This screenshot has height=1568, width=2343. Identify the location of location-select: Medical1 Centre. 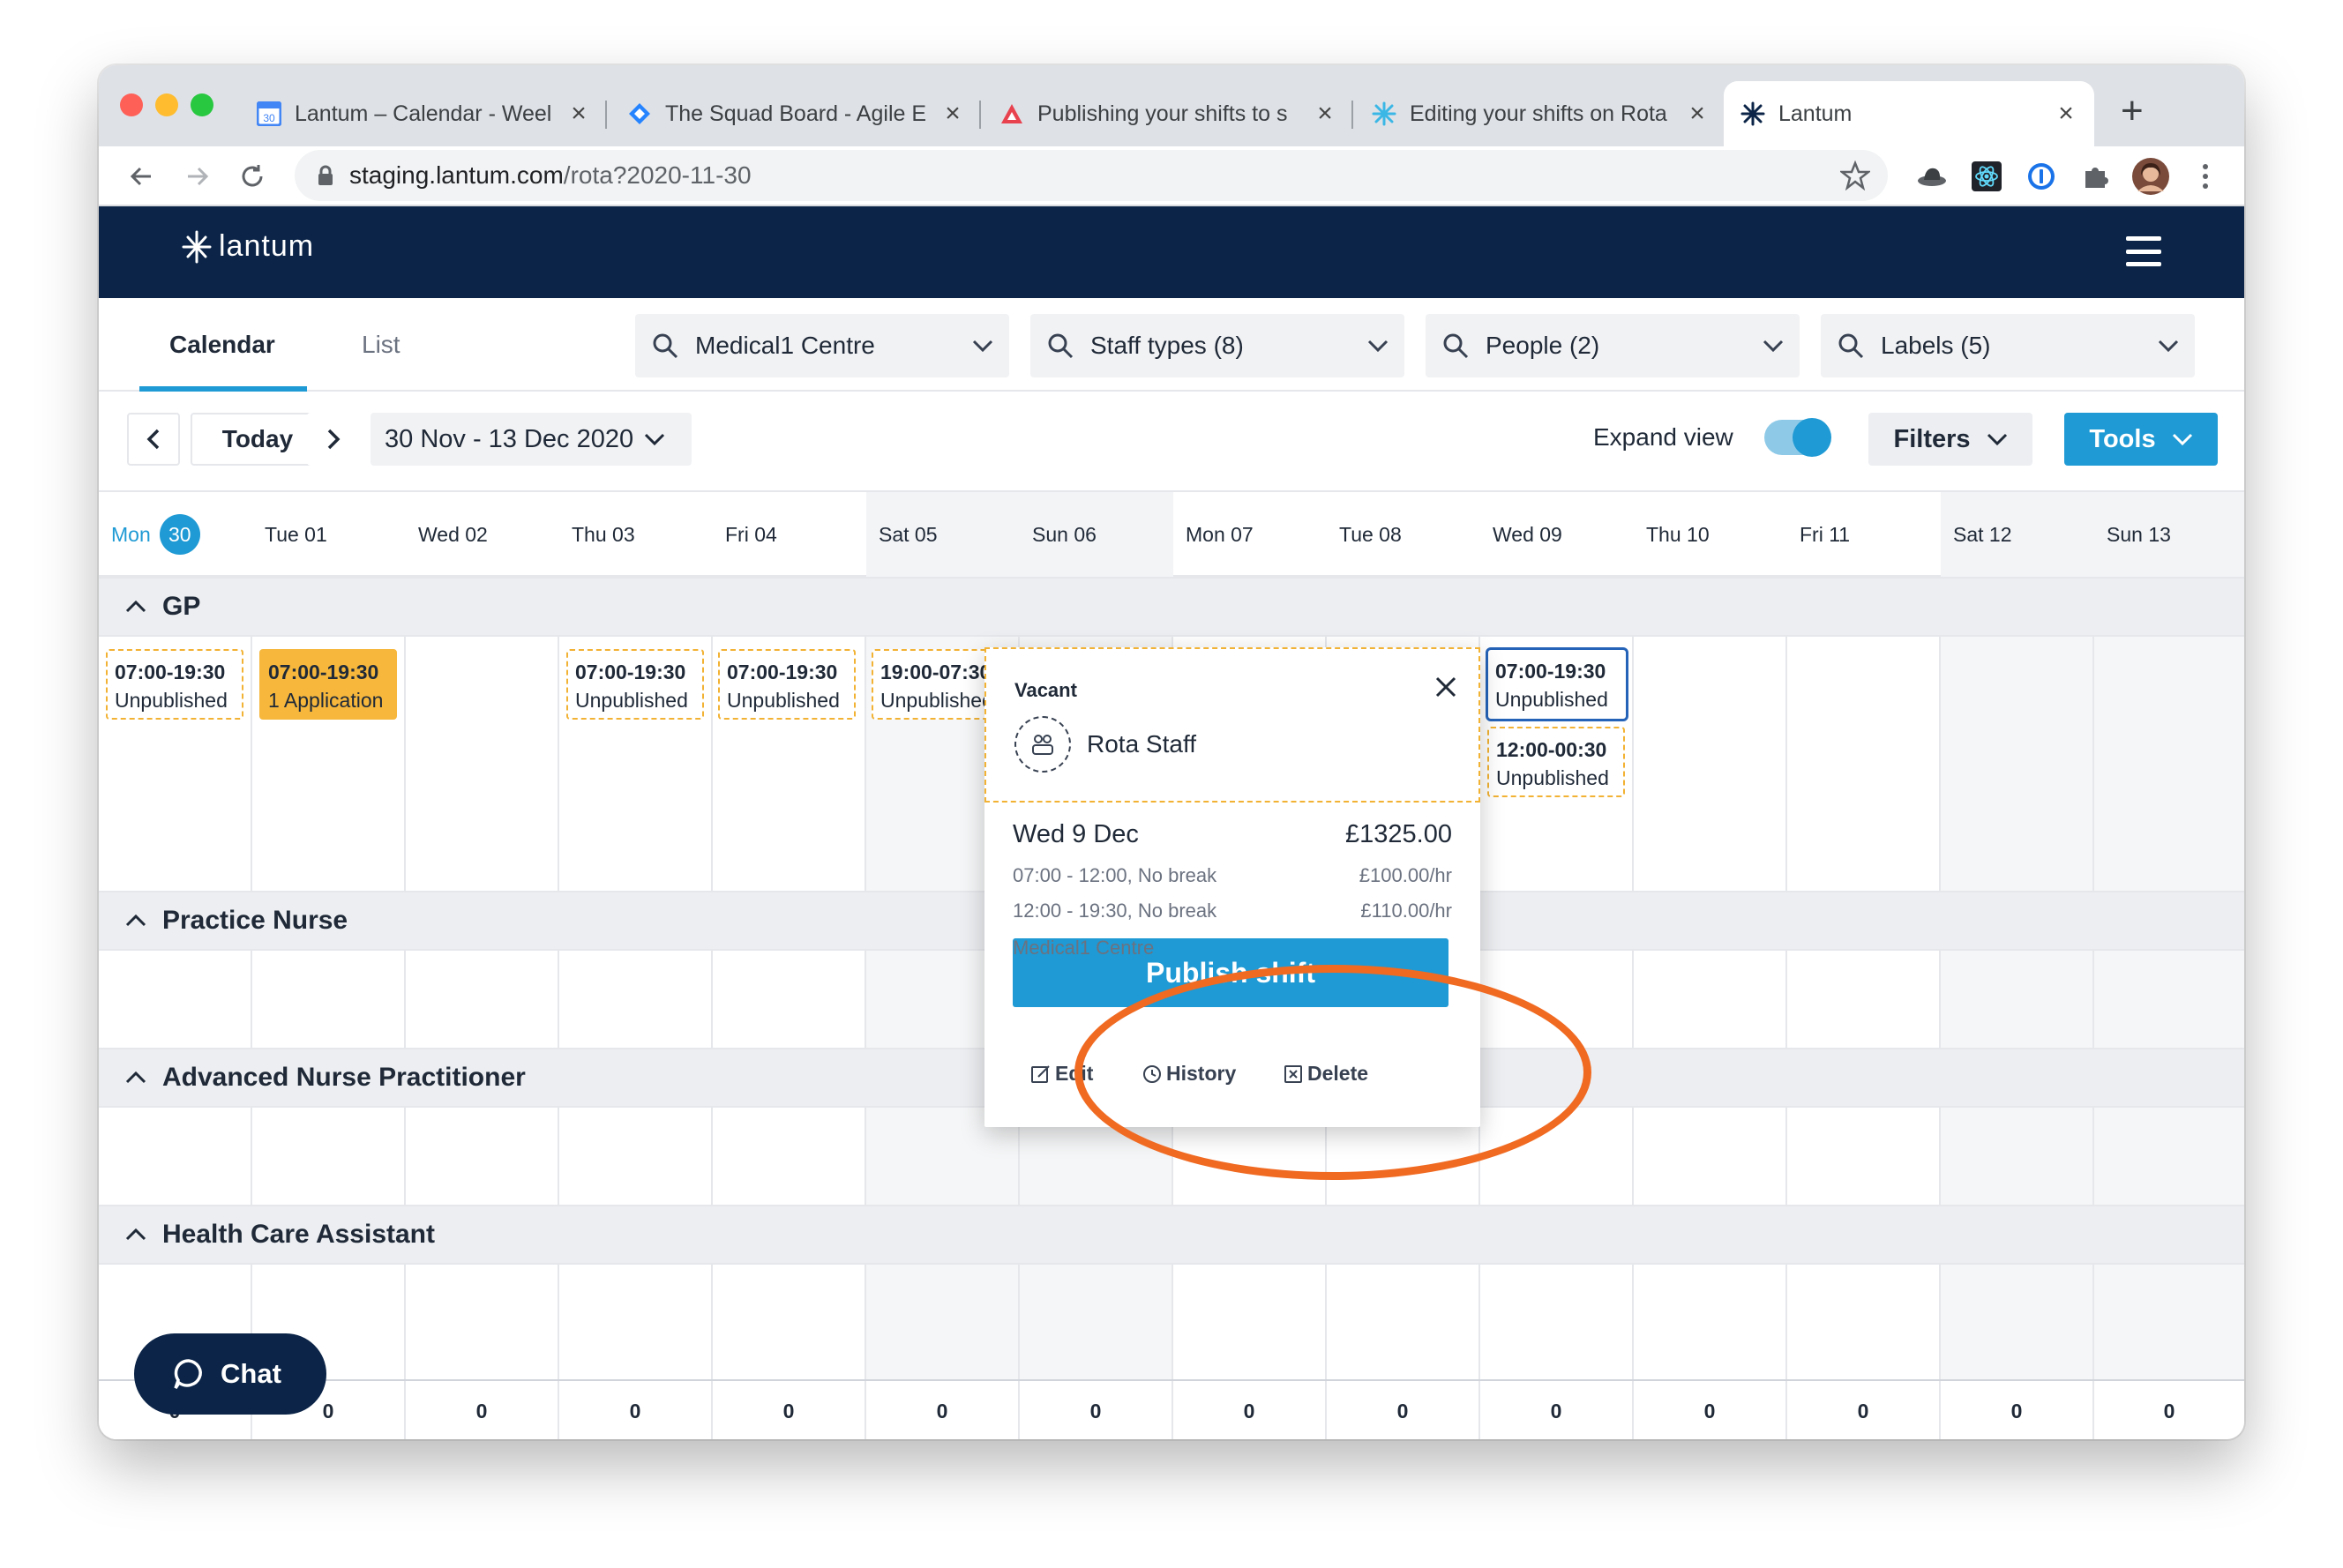
(822, 345).